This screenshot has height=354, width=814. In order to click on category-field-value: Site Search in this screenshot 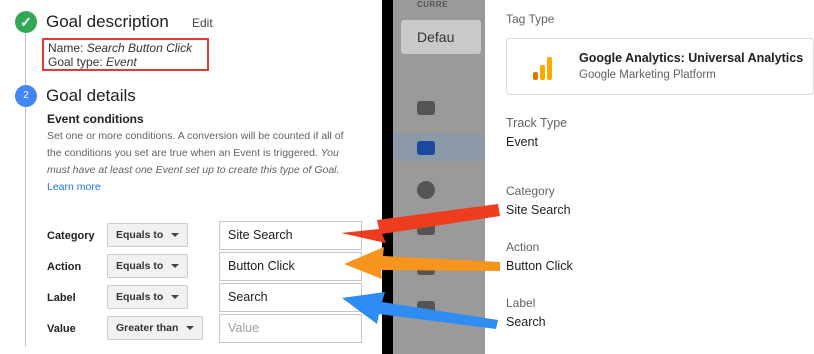, I will do `click(538, 210)`.